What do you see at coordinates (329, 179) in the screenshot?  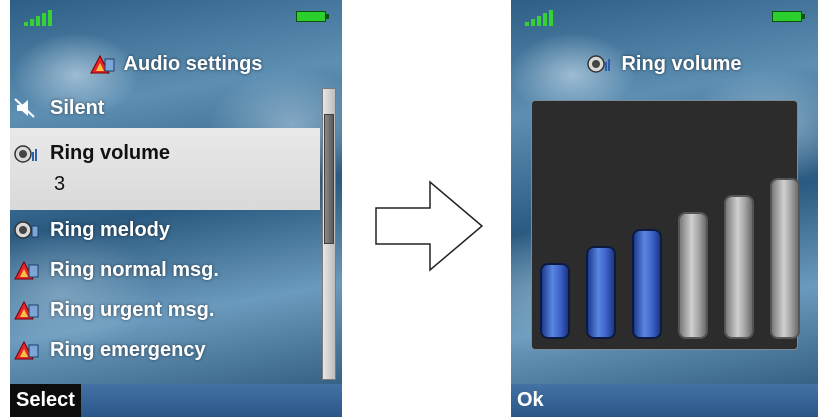 I see `scrollbar-thumb` at bounding box center [329, 179].